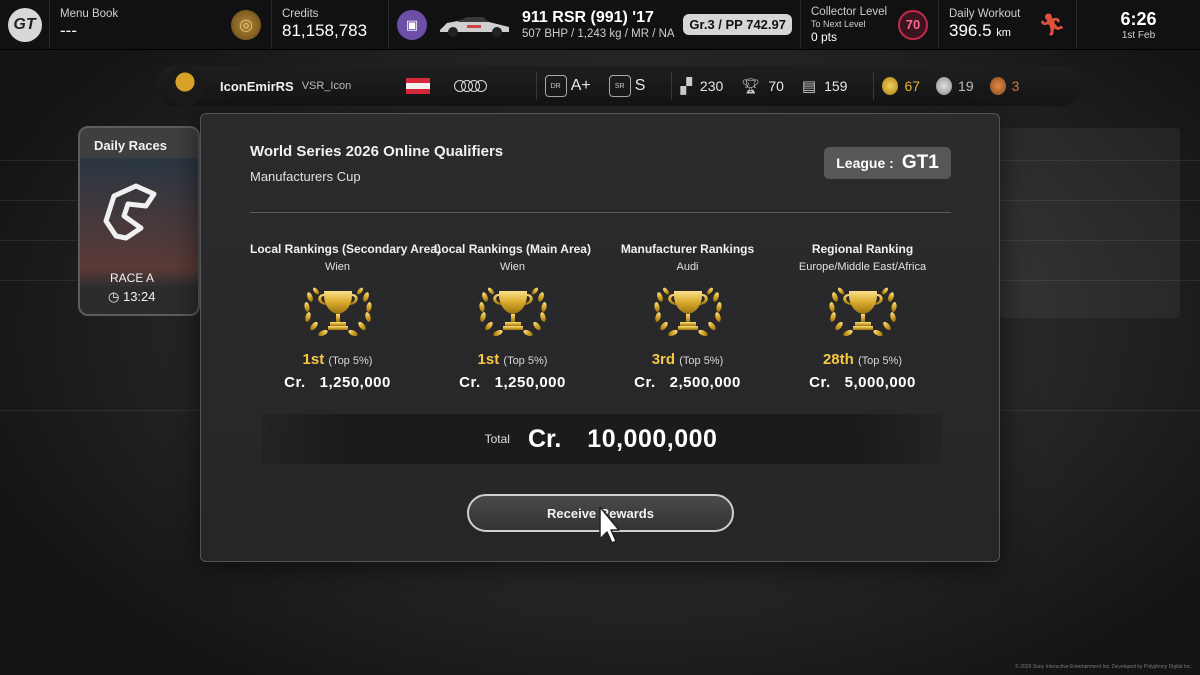 Image resolution: width=1200 pixels, height=675 pixels. Describe the element at coordinates (711, 86) in the screenshot. I see `races-value: 230` at that location.